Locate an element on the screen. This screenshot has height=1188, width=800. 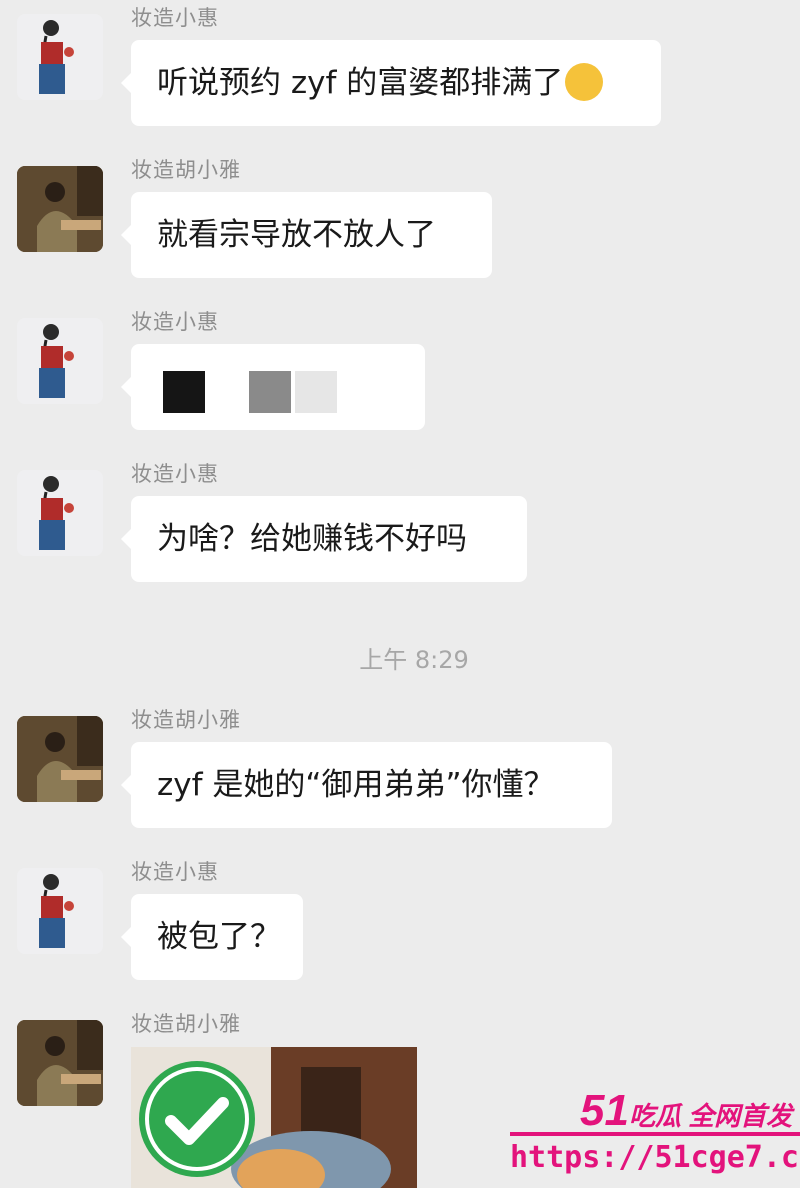
watermark-brand-number: 51 is located at coordinates (604, 1110).